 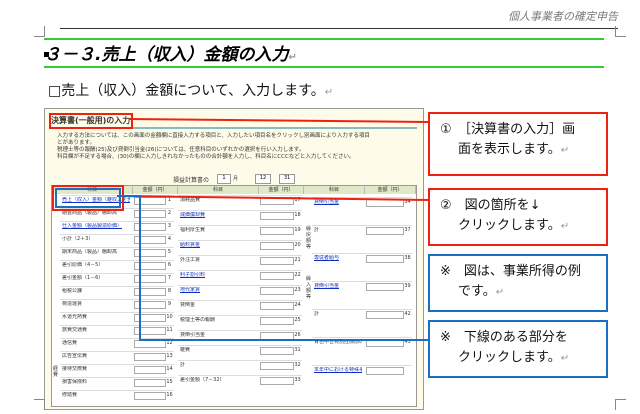 I want to click on callout-note-example: ※ 図は、事業所得の例 です。↵, so click(x=518, y=283).